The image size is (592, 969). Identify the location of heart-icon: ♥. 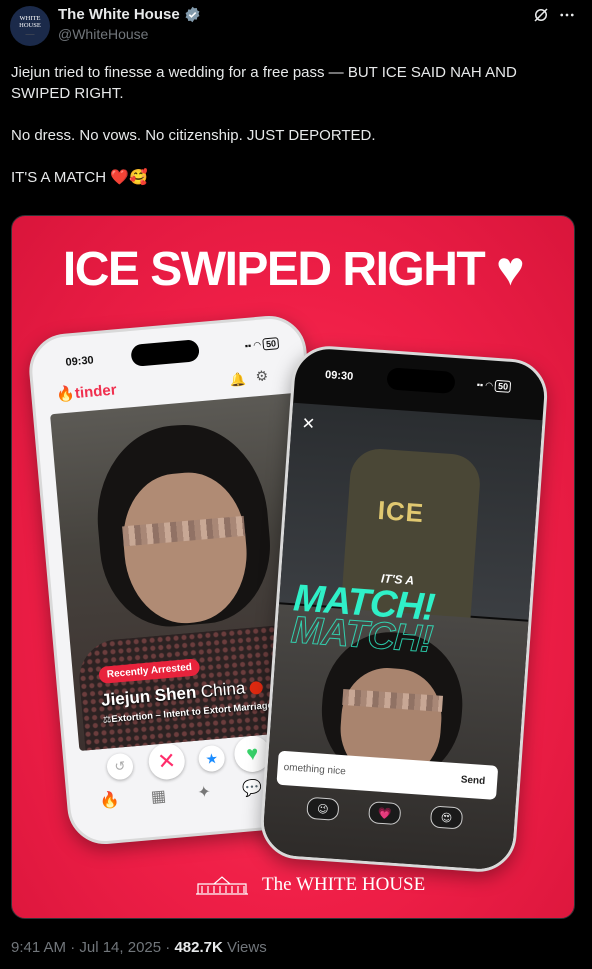
(510, 269).